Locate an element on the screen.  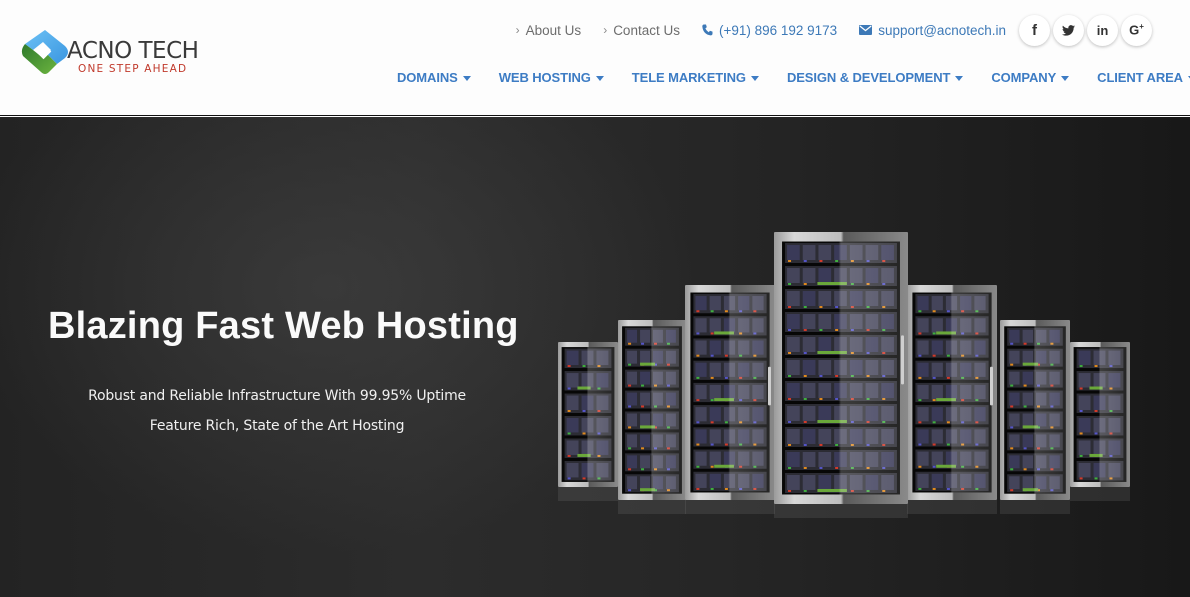
facebook-button: f is located at coordinates (1034, 30).